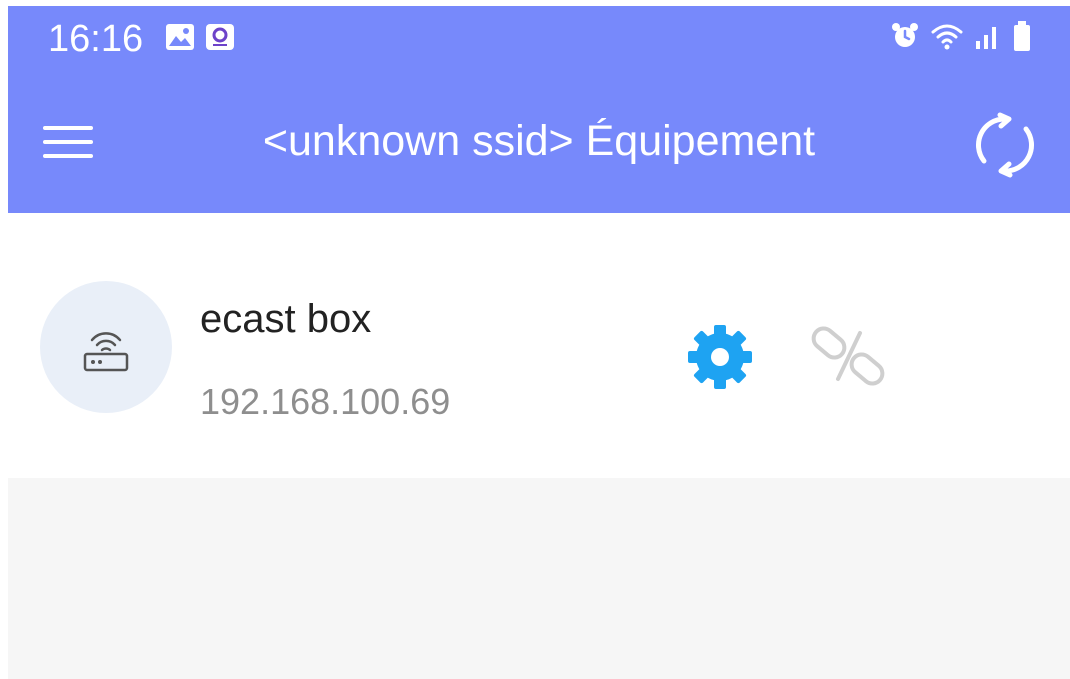 The image size is (1070, 679). Describe the element at coordinates (106, 352) in the screenshot. I see `router-icon` at that location.